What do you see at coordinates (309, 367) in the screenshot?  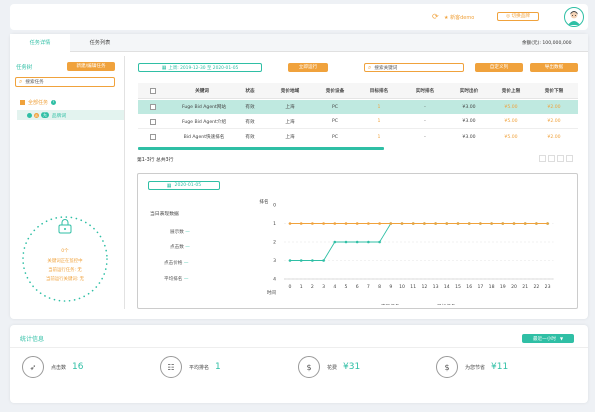 I see `money-bag-icon: $` at bounding box center [309, 367].